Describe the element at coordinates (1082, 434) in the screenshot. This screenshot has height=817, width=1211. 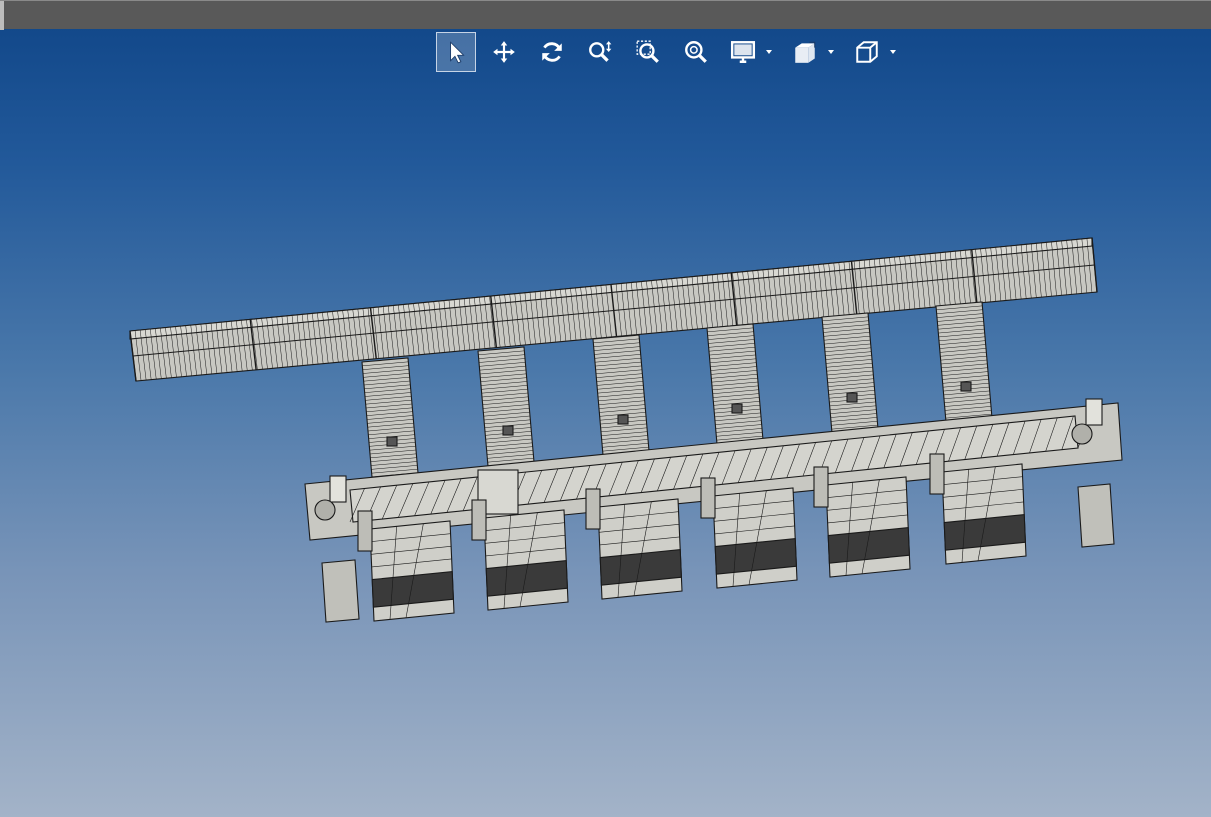
I see `right-gearbox` at that location.